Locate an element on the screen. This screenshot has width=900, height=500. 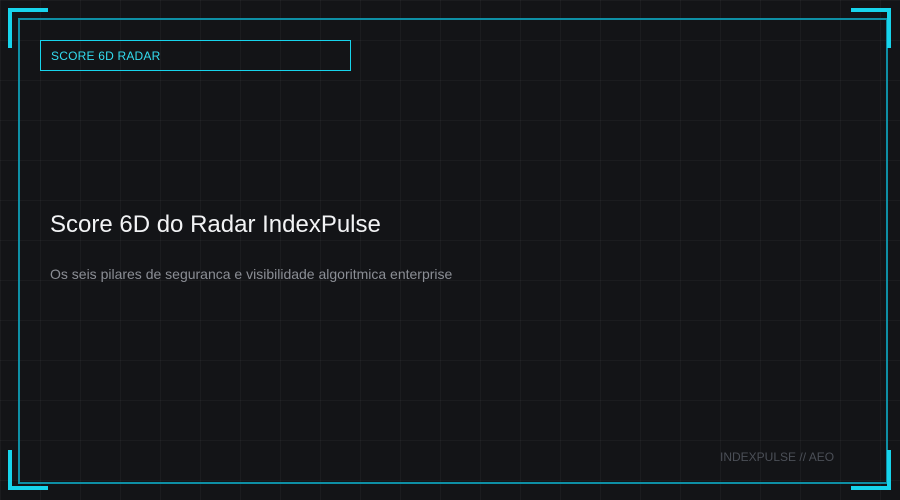
page-title: Score 6D do Radar IndexPulse is located at coordinates (215, 224).